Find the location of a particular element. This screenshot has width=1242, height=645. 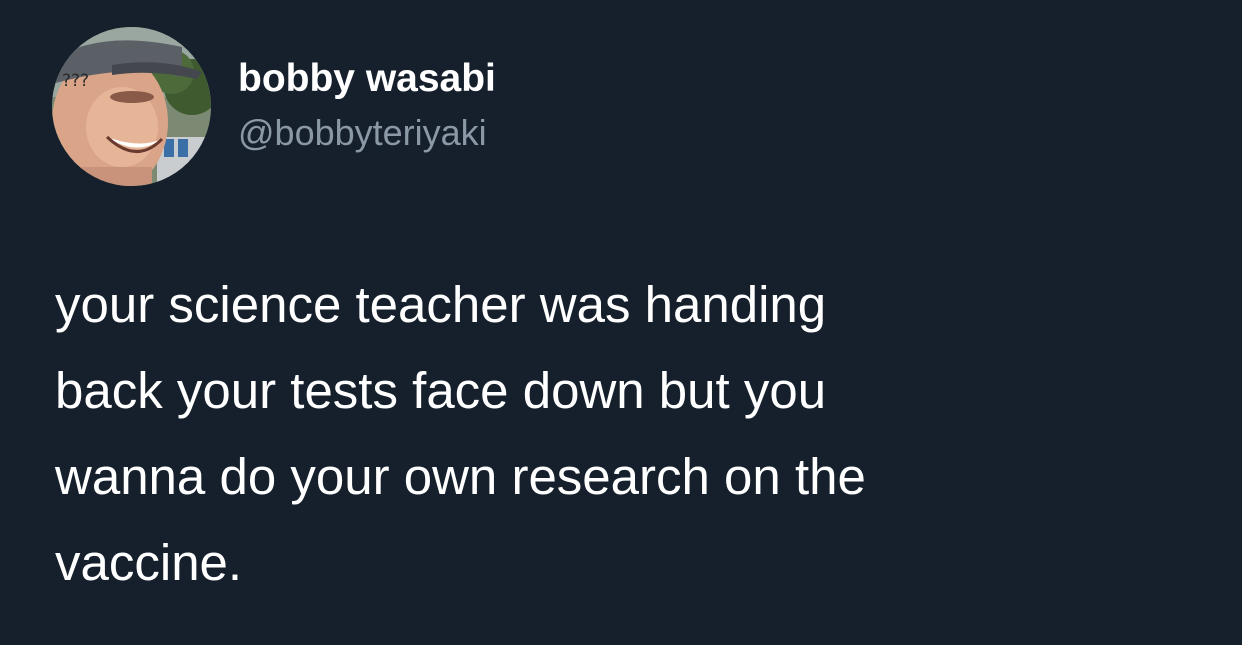

avatar: ??? is located at coordinates (131, 106).